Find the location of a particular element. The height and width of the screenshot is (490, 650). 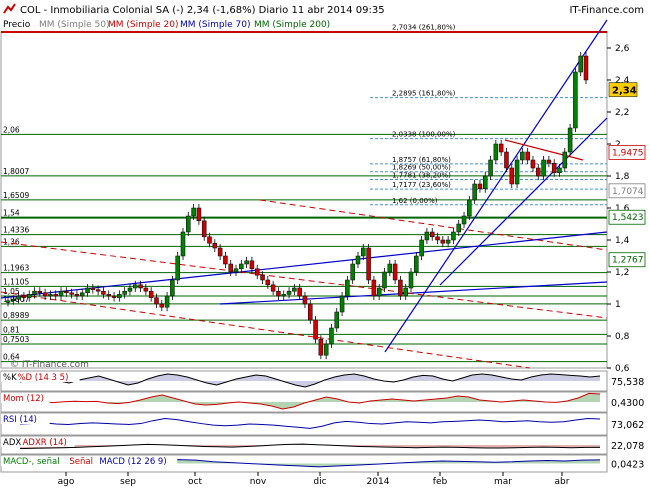

support-level-label: 2,06 is located at coordinates (11, 129).